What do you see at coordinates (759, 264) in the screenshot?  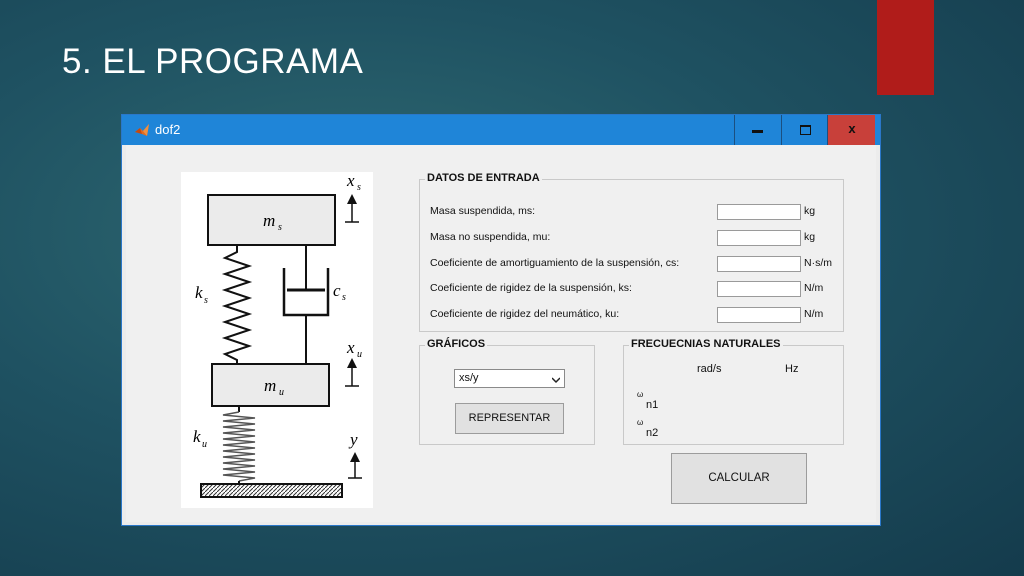 I see `cs-input` at bounding box center [759, 264].